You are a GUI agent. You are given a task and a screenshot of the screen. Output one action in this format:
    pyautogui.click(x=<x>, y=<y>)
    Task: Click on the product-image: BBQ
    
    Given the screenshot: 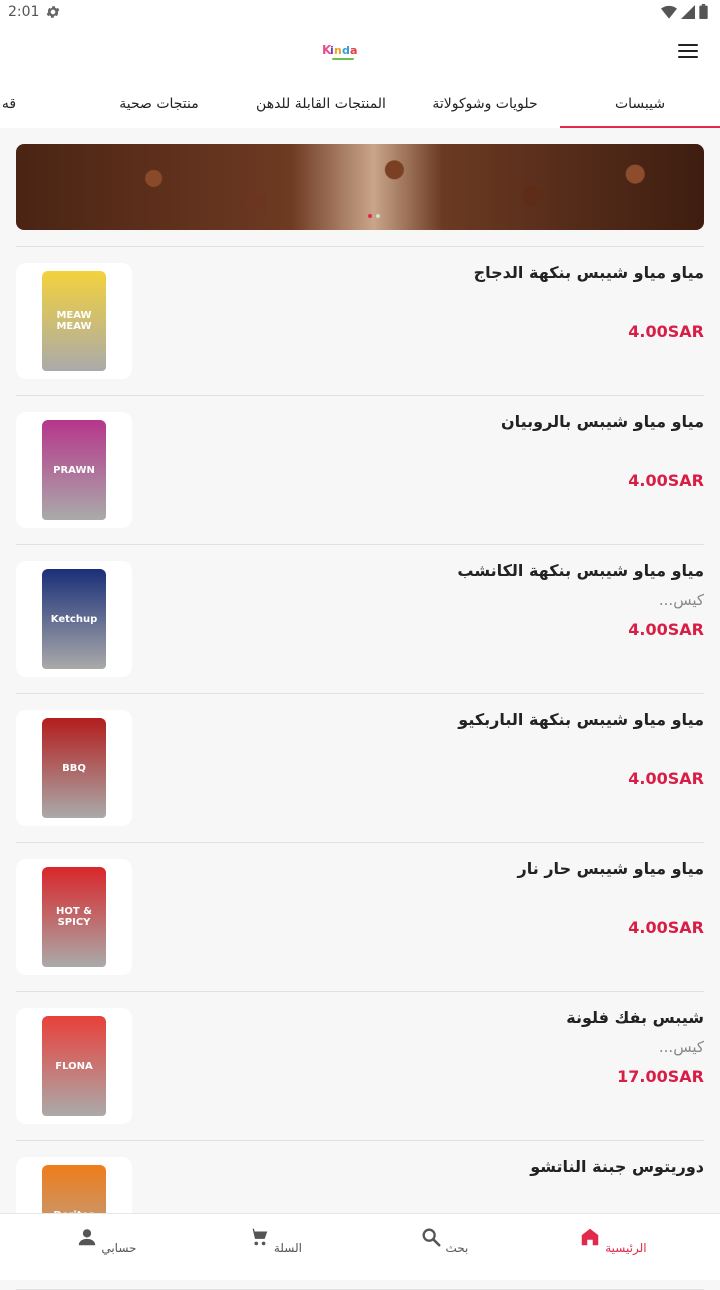 What is the action you would take?
    pyautogui.click(x=74, y=768)
    